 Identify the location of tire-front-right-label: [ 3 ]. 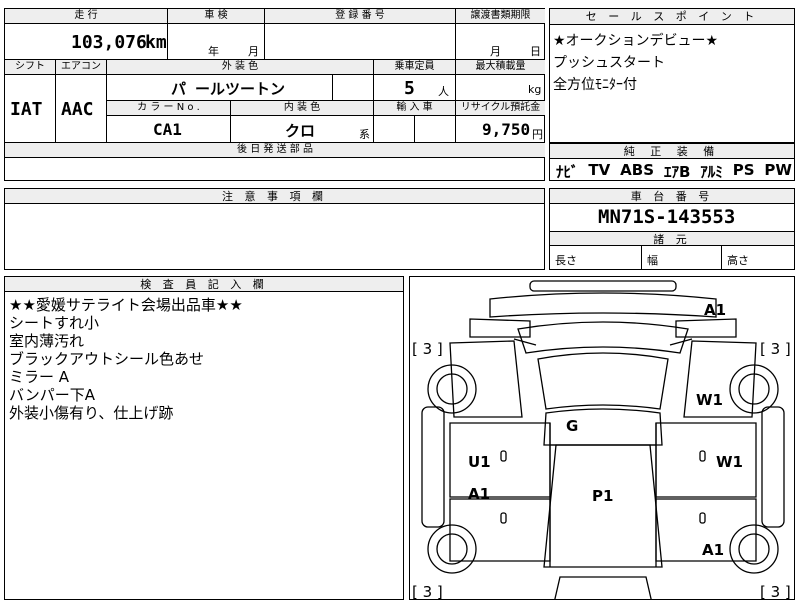
(775, 349).